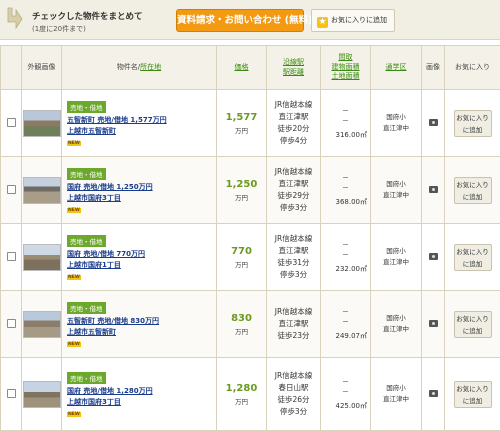  Describe the element at coordinates (128, 66) in the screenshot. I see `col-name-label: 物件名/` at that location.